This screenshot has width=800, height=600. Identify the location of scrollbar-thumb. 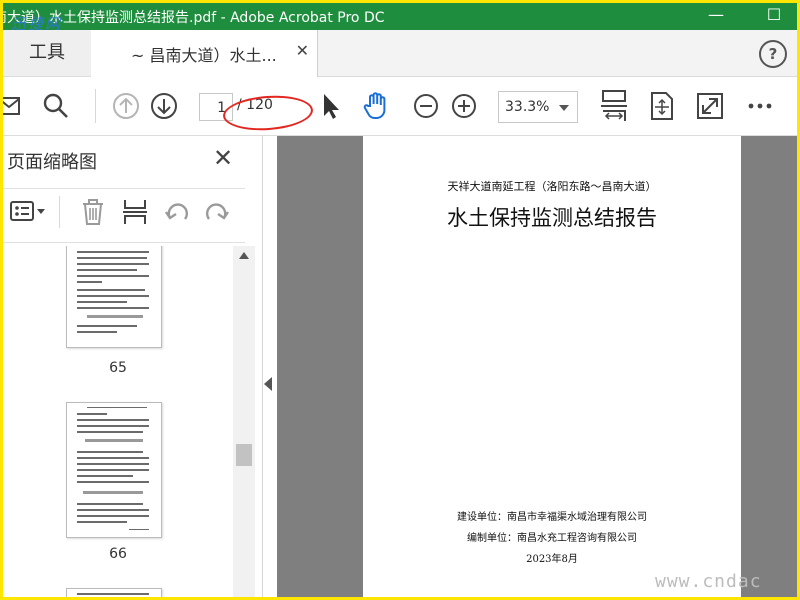
(244, 455).